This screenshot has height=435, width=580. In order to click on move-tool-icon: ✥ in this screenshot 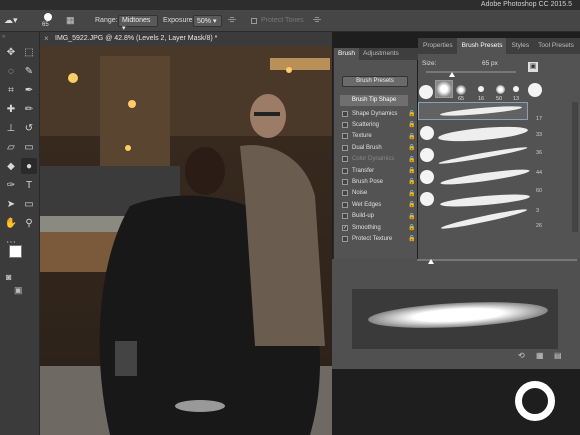, I will do `click(11, 52)`.